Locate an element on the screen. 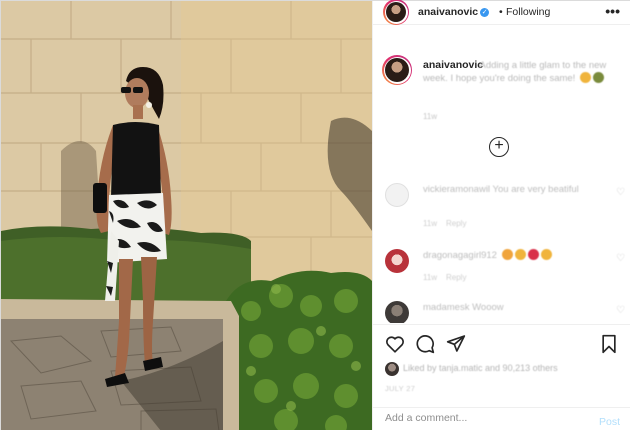 The height and width of the screenshot is (430, 630). caption-avatar is located at coordinates (397, 70).